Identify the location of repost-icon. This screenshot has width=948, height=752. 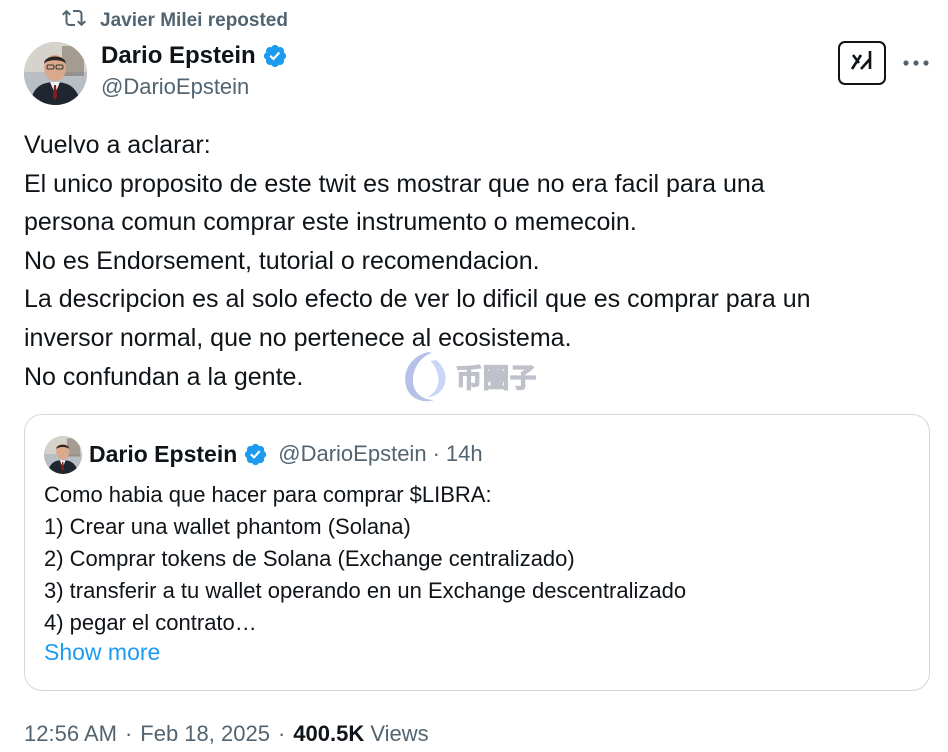
(74, 21).